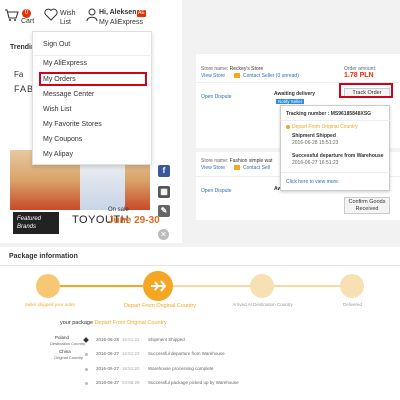 Image resolution: width=400 pixels, height=400 pixels. Describe the element at coordinates (57, 109) in the screenshot. I see `menu-item-wish-list: Wish List` at that location.